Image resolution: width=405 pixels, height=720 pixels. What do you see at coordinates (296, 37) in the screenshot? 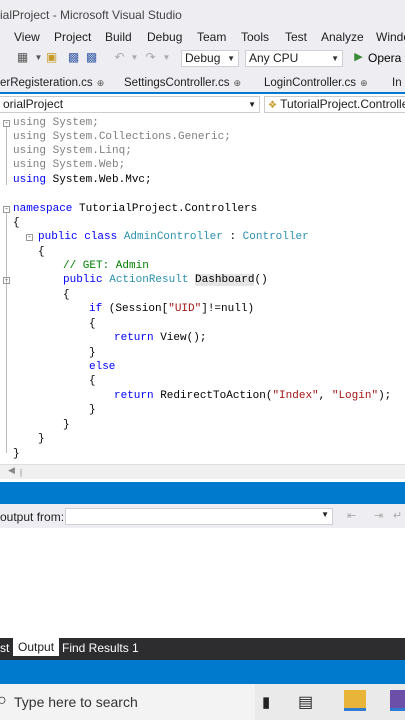
I see `menu-test: Test` at bounding box center [296, 37].